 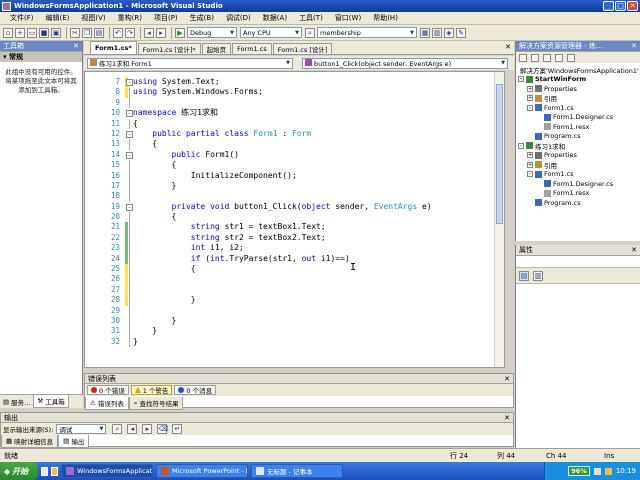 What do you see at coordinates (195, 390) in the screenshot?
I see `messages-filter-button: 0 个消息` at bounding box center [195, 390].